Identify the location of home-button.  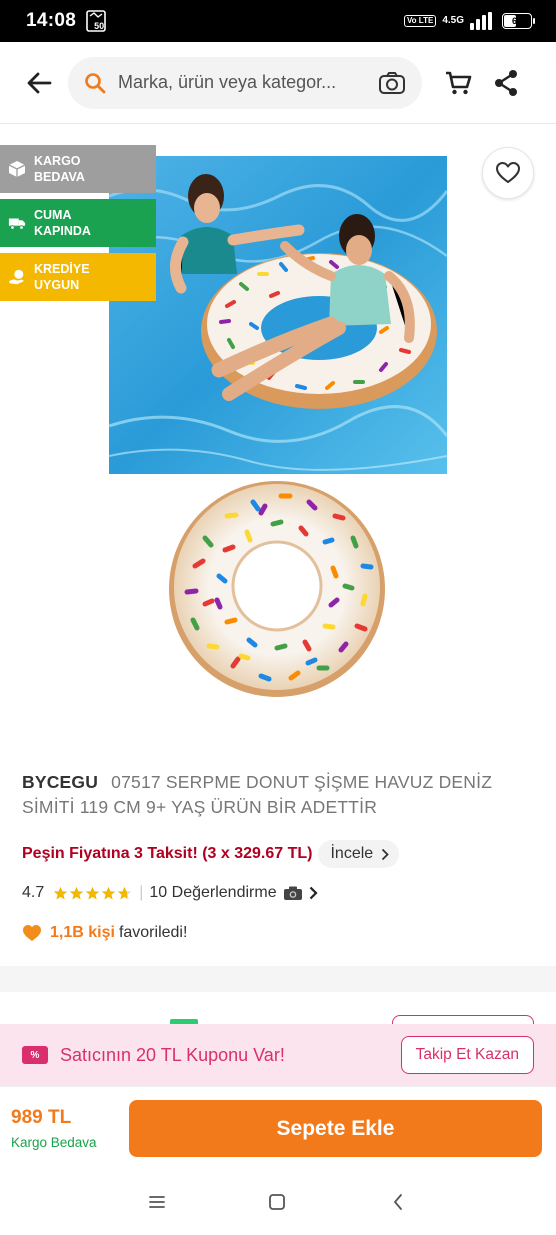
(277, 1202).